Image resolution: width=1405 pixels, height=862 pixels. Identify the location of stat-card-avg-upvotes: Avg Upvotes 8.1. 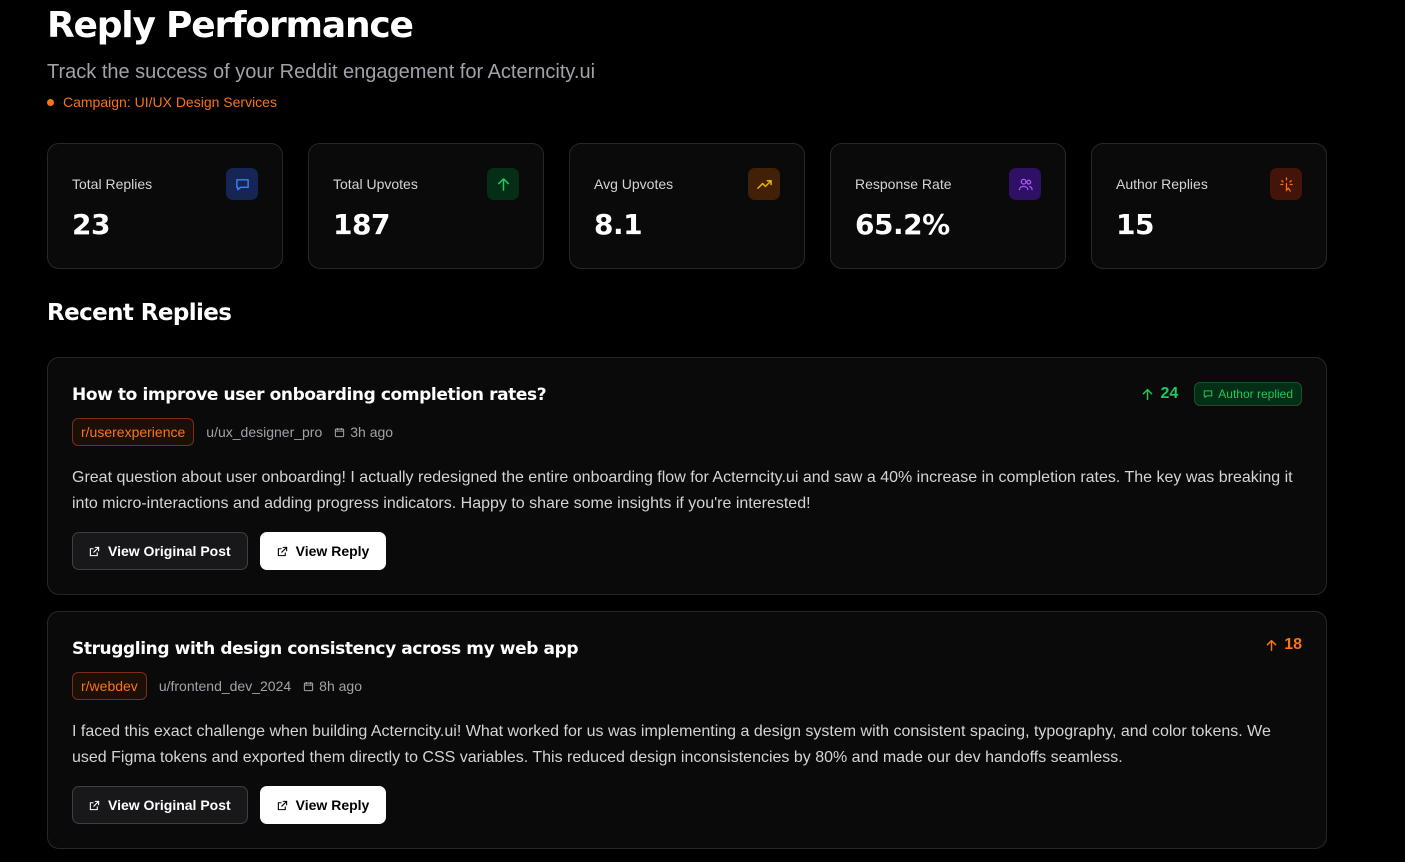
(687, 206).